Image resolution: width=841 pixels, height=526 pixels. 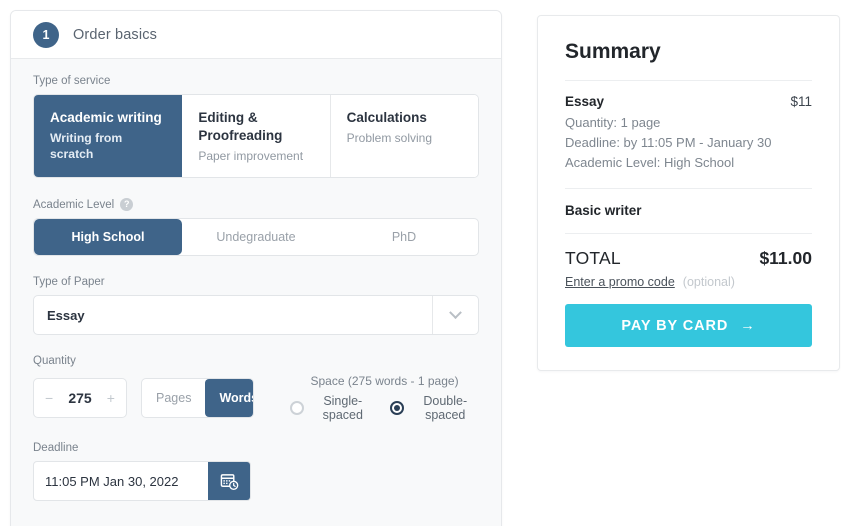 What do you see at coordinates (384, 381) in the screenshot?
I see `spacing-label: Space (275 words - 1 page)` at bounding box center [384, 381].